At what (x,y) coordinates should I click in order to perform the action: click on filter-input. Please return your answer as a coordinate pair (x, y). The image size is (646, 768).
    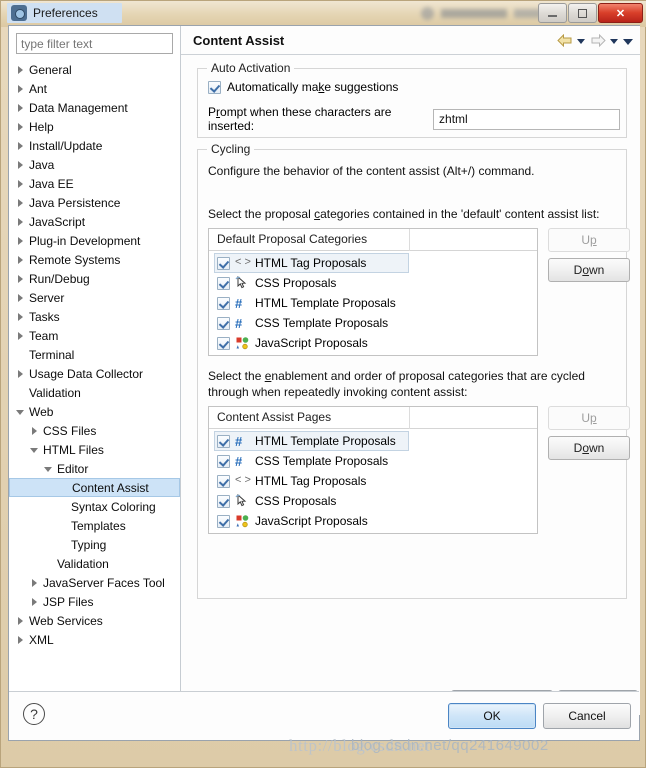
    Looking at the image, I should click on (94, 43).